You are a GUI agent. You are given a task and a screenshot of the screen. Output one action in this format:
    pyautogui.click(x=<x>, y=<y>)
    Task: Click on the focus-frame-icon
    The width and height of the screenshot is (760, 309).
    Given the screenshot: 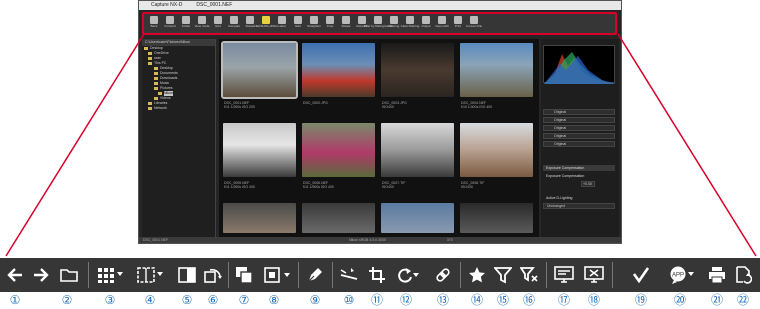 What is the action you would take?
    pyautogui.click(x=277, y=275)
    